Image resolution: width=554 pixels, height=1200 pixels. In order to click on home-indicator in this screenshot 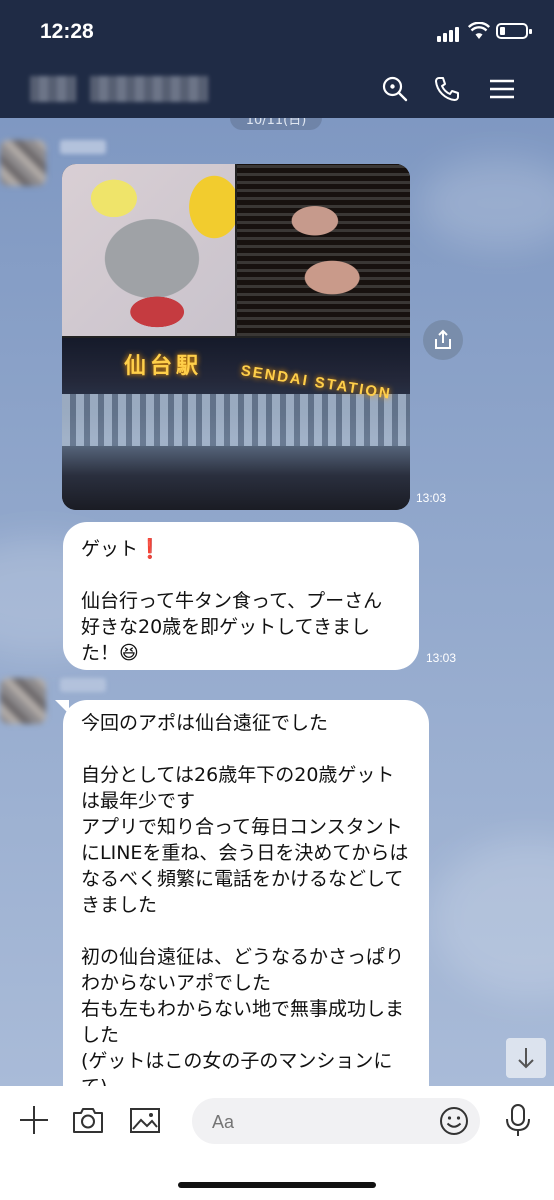, I will do `click(277, 1185)`.